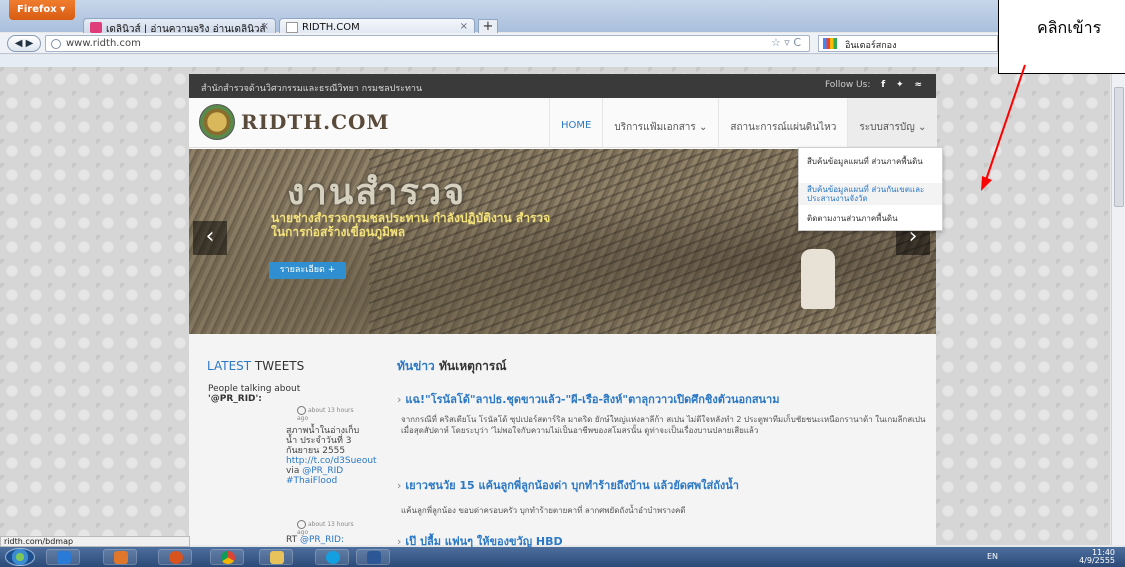 This screenshot has width=1125, height=567. What do you see at coordinates (1097, 557) in the screenshot?
I see `system-clock: 11:40 4/9/2555` at bounding box center [1097, 557].